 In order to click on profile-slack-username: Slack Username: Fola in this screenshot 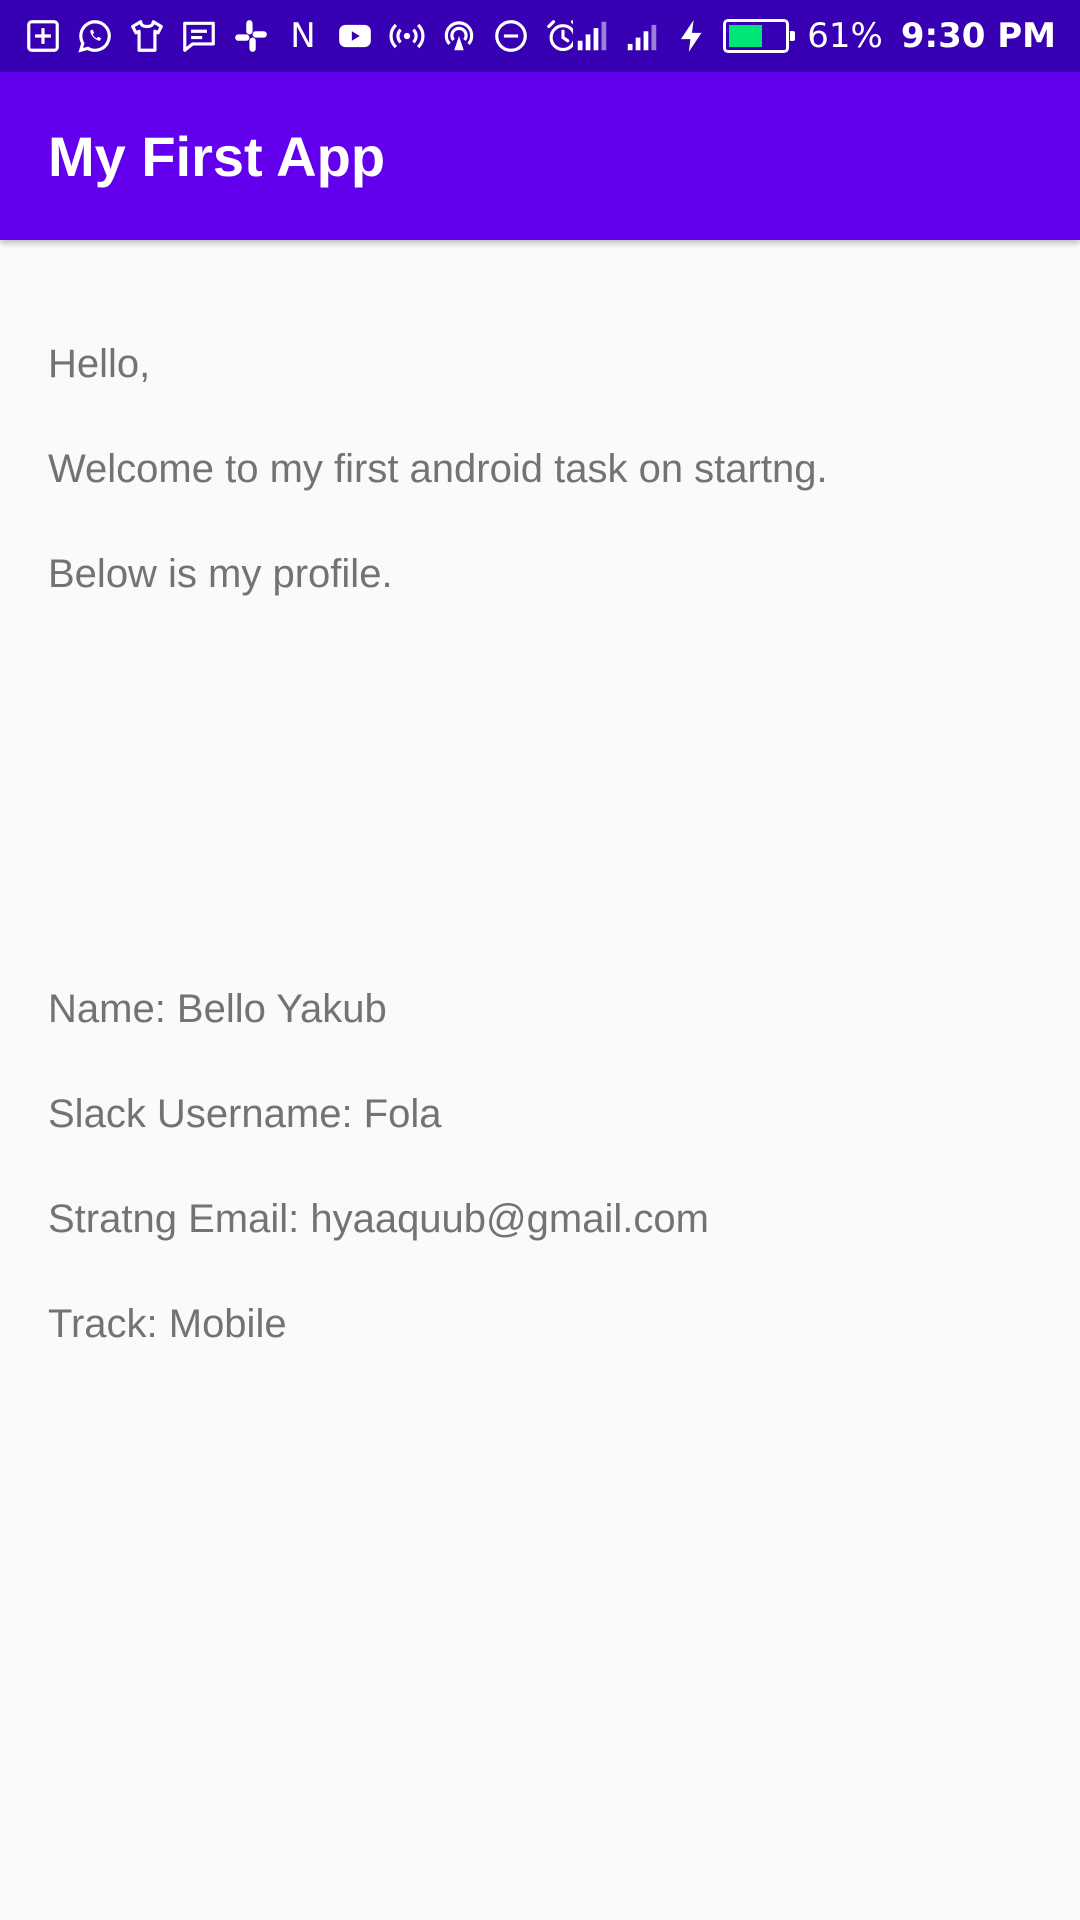, I will do `click(245, 1114)`.